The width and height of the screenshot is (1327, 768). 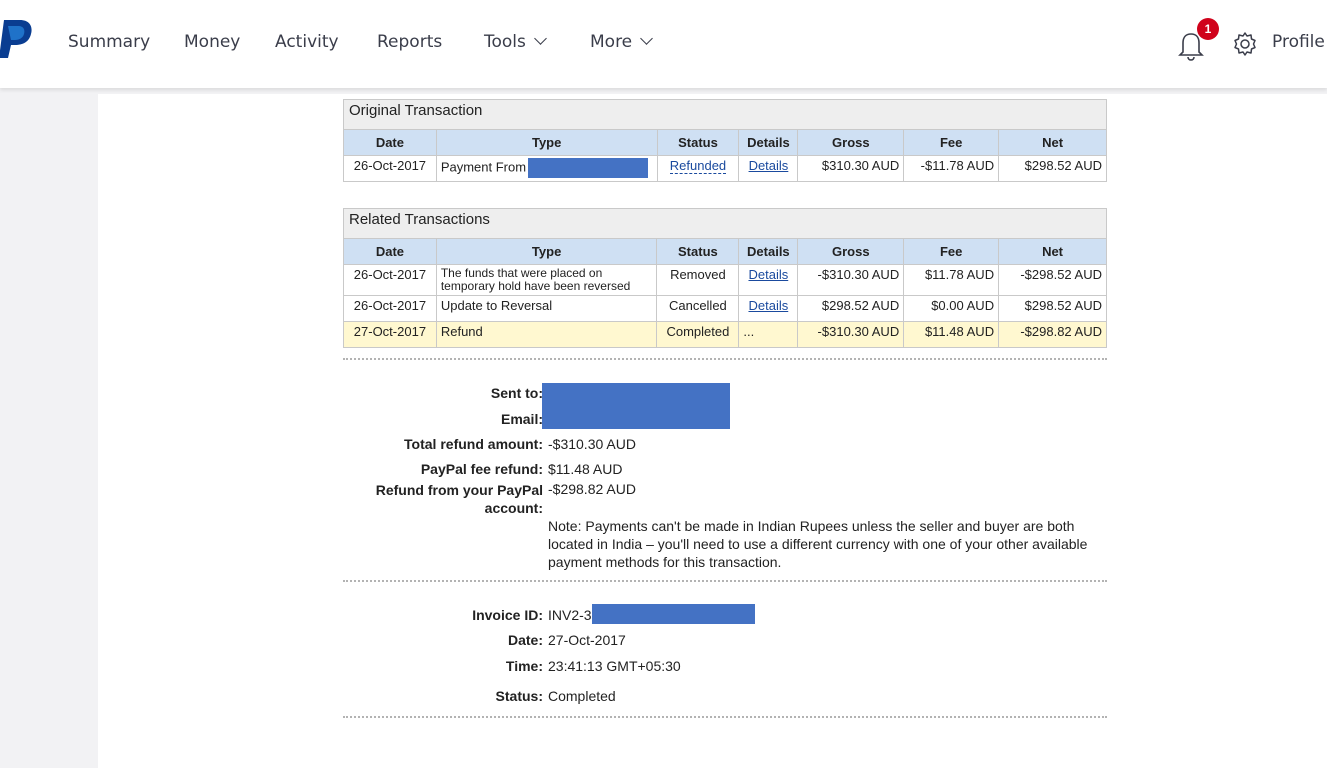 What do you see at coordinates (507, 615) in the screenshot?
I see `invoice-id-label: Invoice ID:` at bounding box center [507, 615].